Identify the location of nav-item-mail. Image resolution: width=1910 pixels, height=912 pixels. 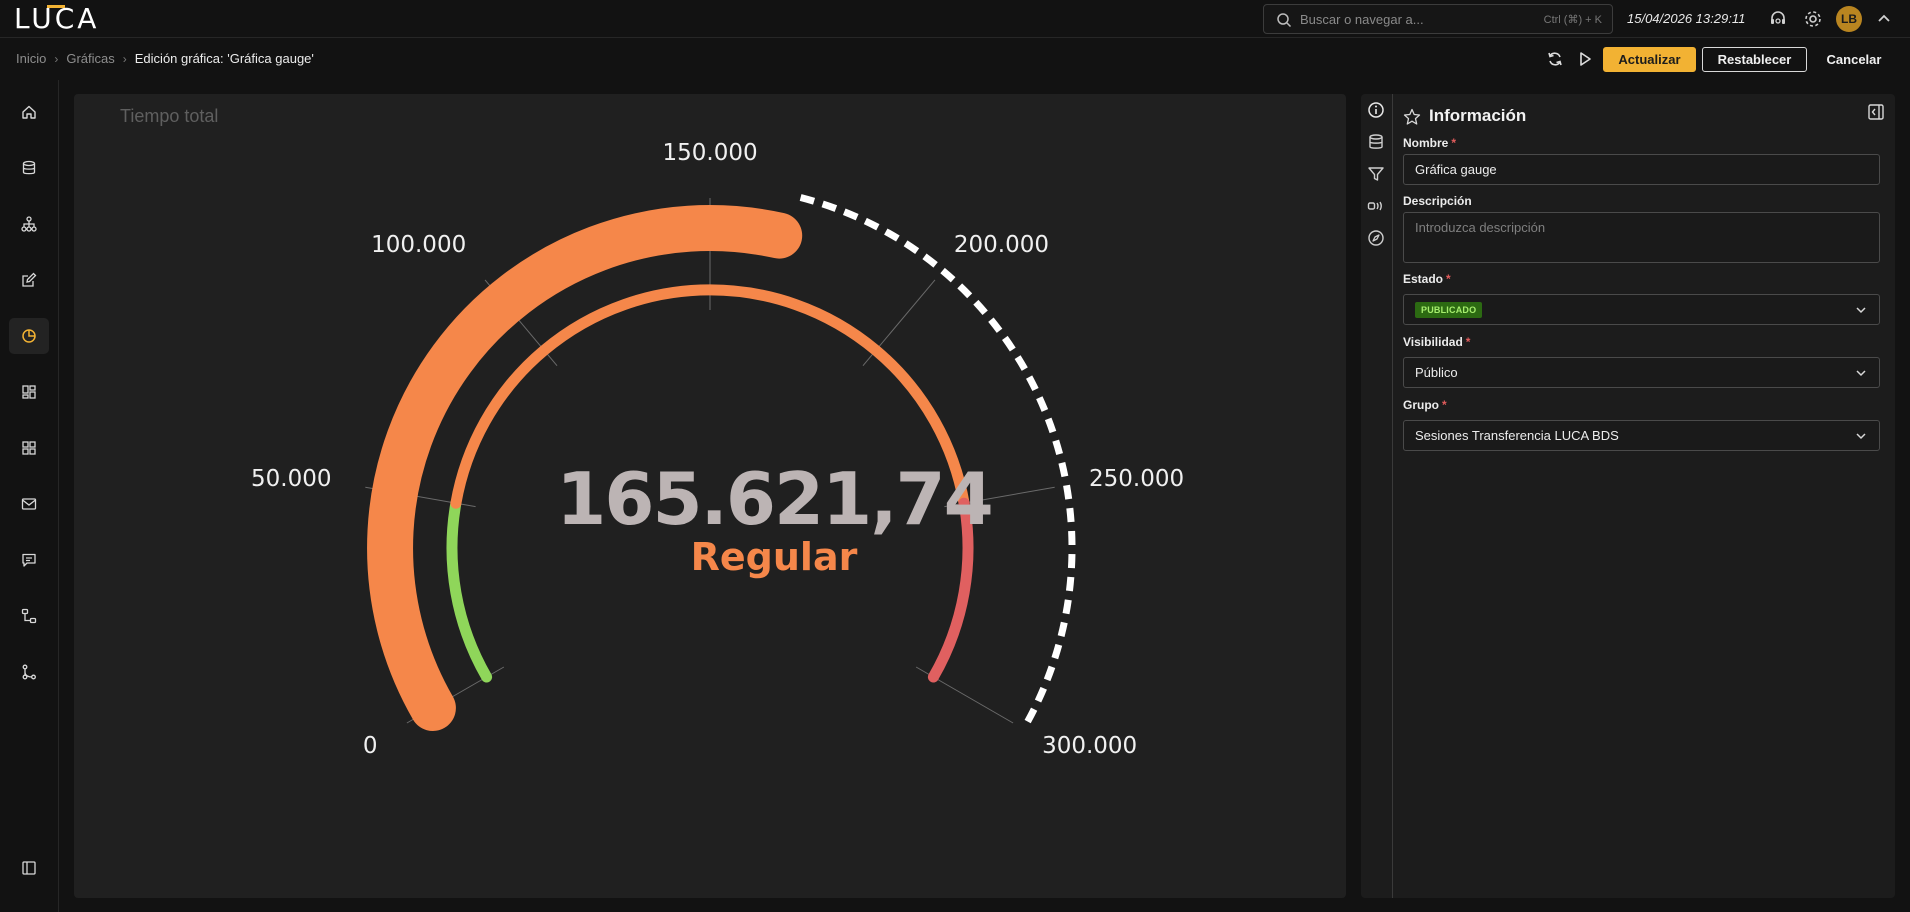
(29, 504).